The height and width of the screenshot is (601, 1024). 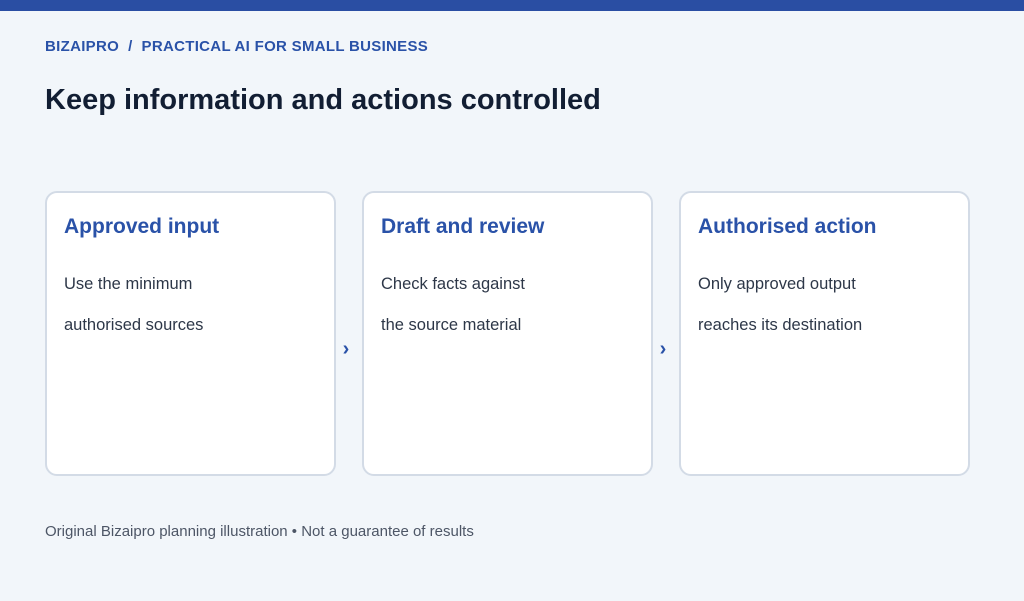 What do you see at coordinates (323, 100) in the screenshot?
I see `page-title: Keep information and actions controlled` at bounding box center [323, 100].